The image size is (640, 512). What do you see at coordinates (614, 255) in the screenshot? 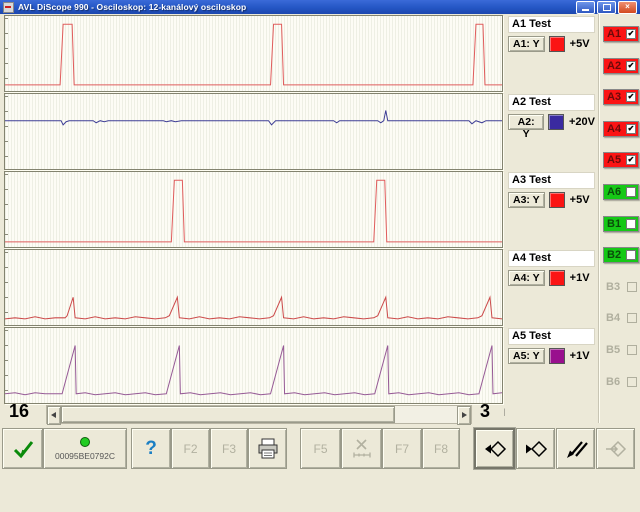
I see `channel-button-label: B2` at bounding box center [614, 255].